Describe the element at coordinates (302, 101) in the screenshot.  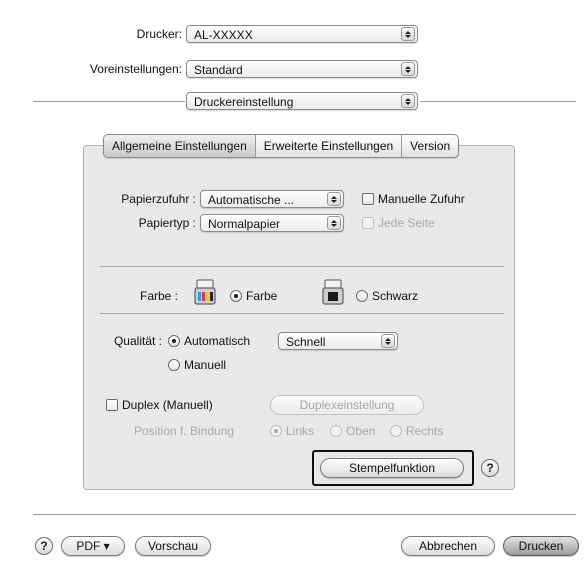
I see `section-popup: Druckereinstellung` at that location.